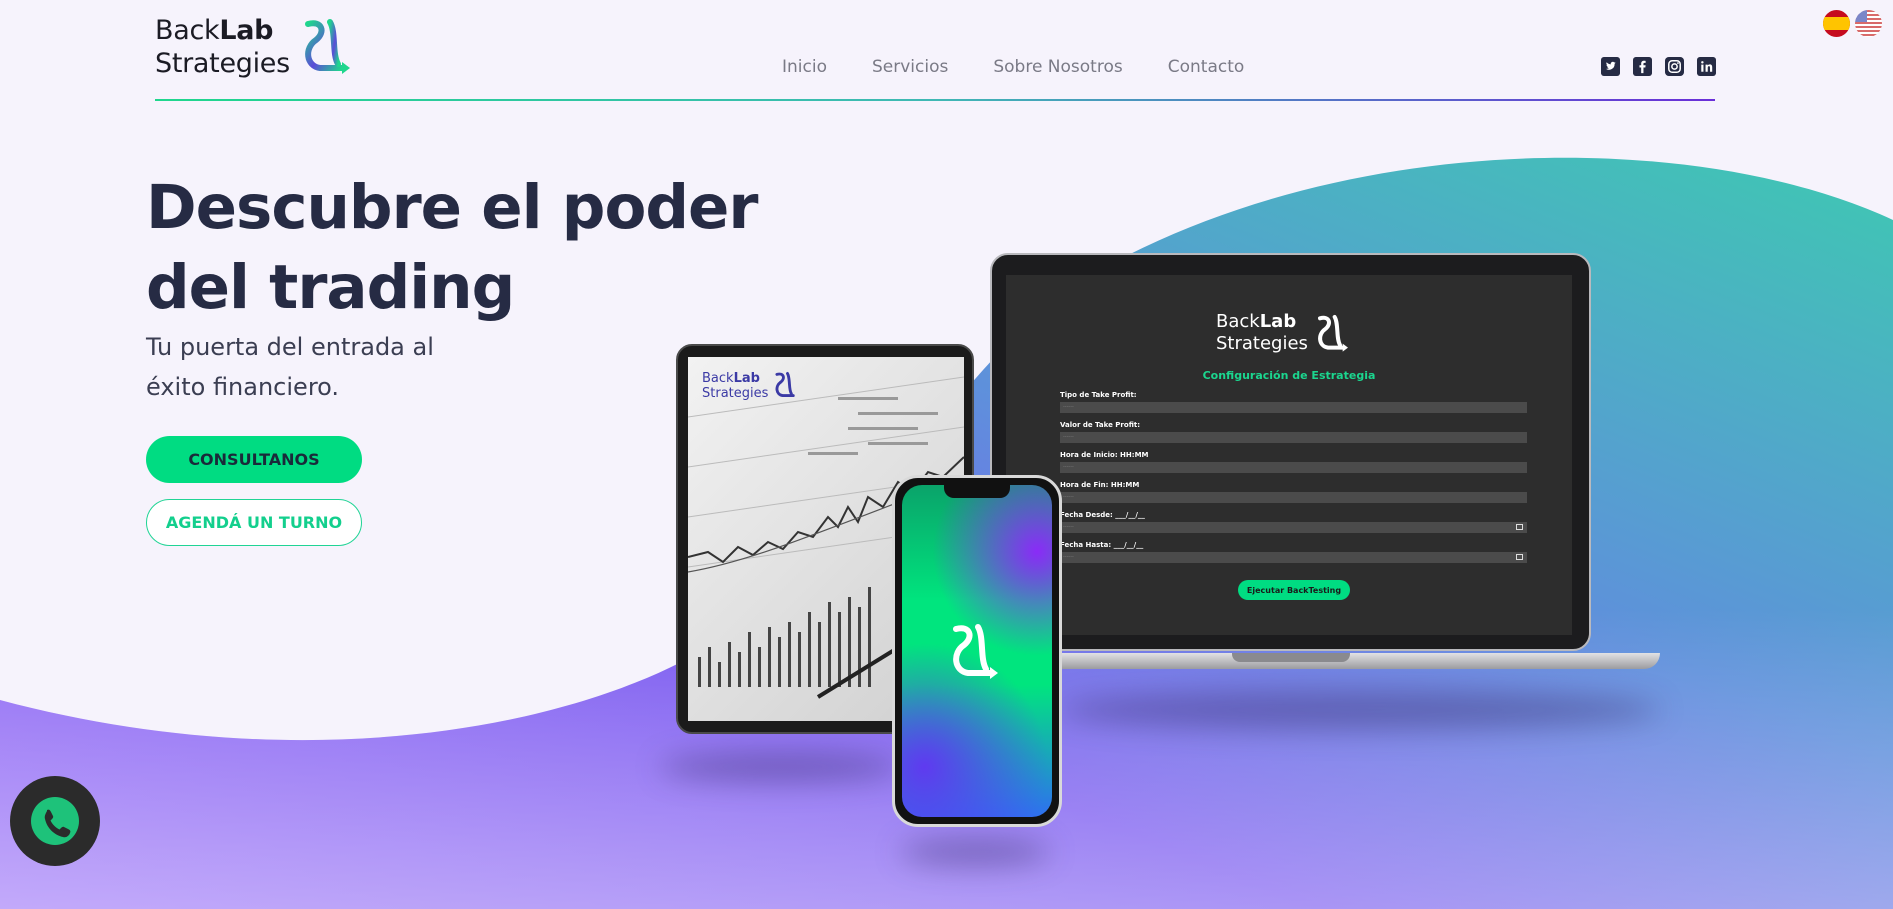 Image resolution: width=1893 pixels, height=909 pixels. Describe the element at coordinates (1674, 66) in the screenshot. I see `instagram-icon` at that location.